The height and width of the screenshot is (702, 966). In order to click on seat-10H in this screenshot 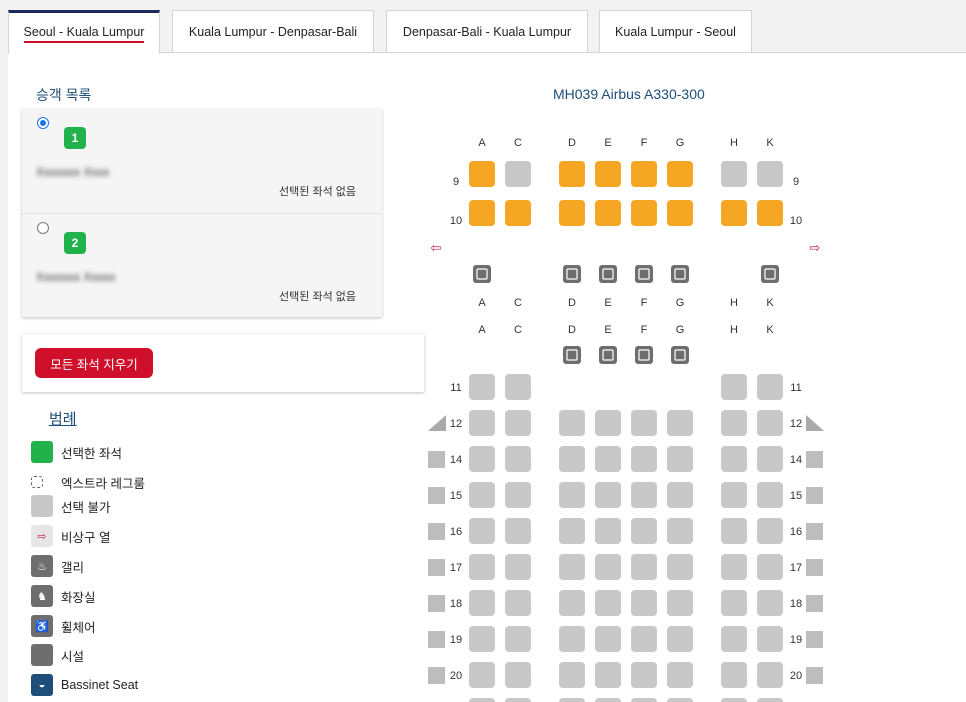, I will do `click(734, 213)`.